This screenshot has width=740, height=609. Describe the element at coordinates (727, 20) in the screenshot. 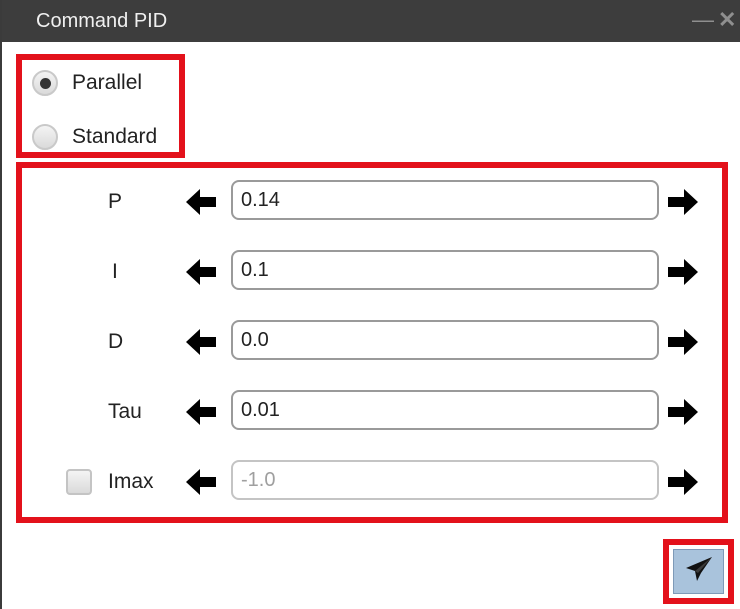

I see `close-icon: ✕` at that location.